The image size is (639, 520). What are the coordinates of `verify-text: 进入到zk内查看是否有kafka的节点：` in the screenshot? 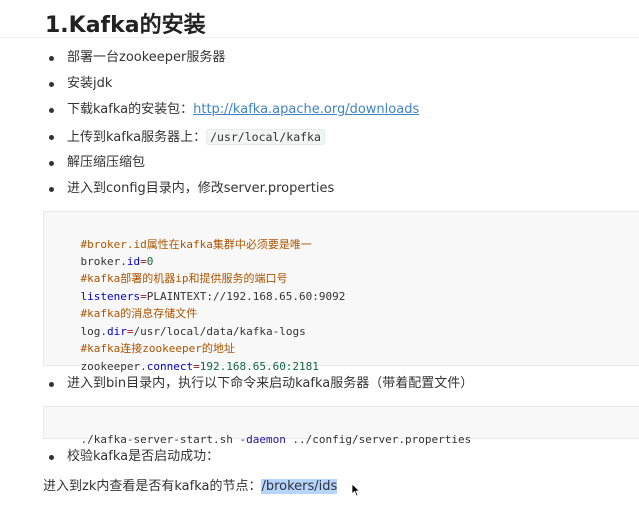 It's located at (152, 486).